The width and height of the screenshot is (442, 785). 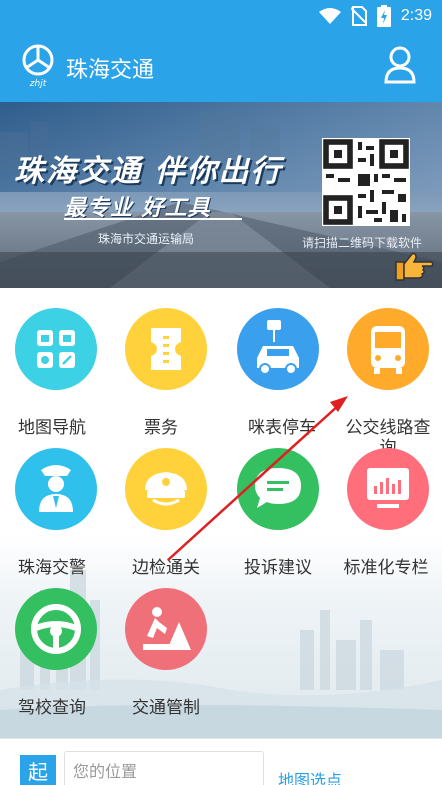 What do you see at coordinates (278, 489) in the screenshot?
I see `chat-bubble-icon` at bounding box center [278, 489].